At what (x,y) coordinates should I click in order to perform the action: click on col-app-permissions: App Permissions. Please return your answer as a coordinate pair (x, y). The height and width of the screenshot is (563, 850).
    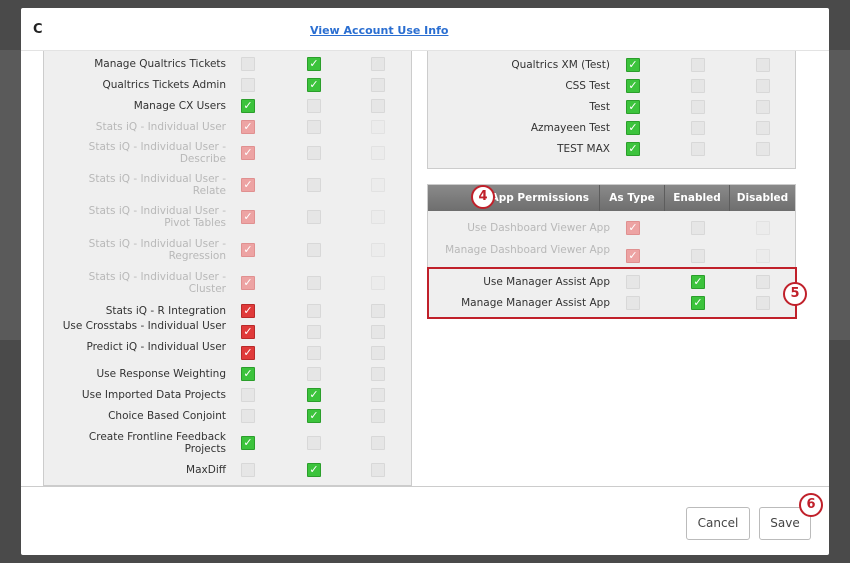
    Looking at the image, I should click on (539, 198).